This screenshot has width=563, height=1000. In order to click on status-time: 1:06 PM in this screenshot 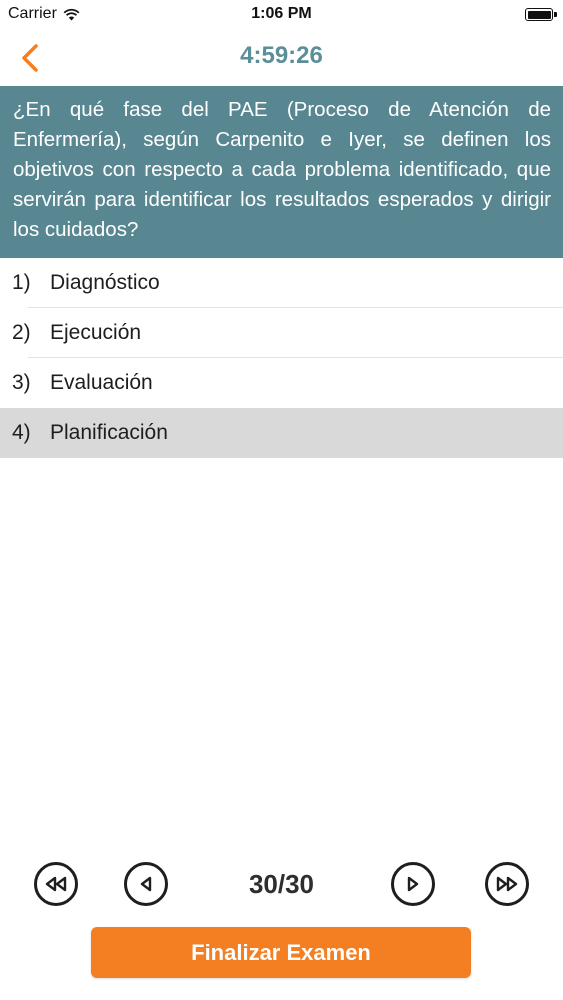, I will do `click(281, 13)`.